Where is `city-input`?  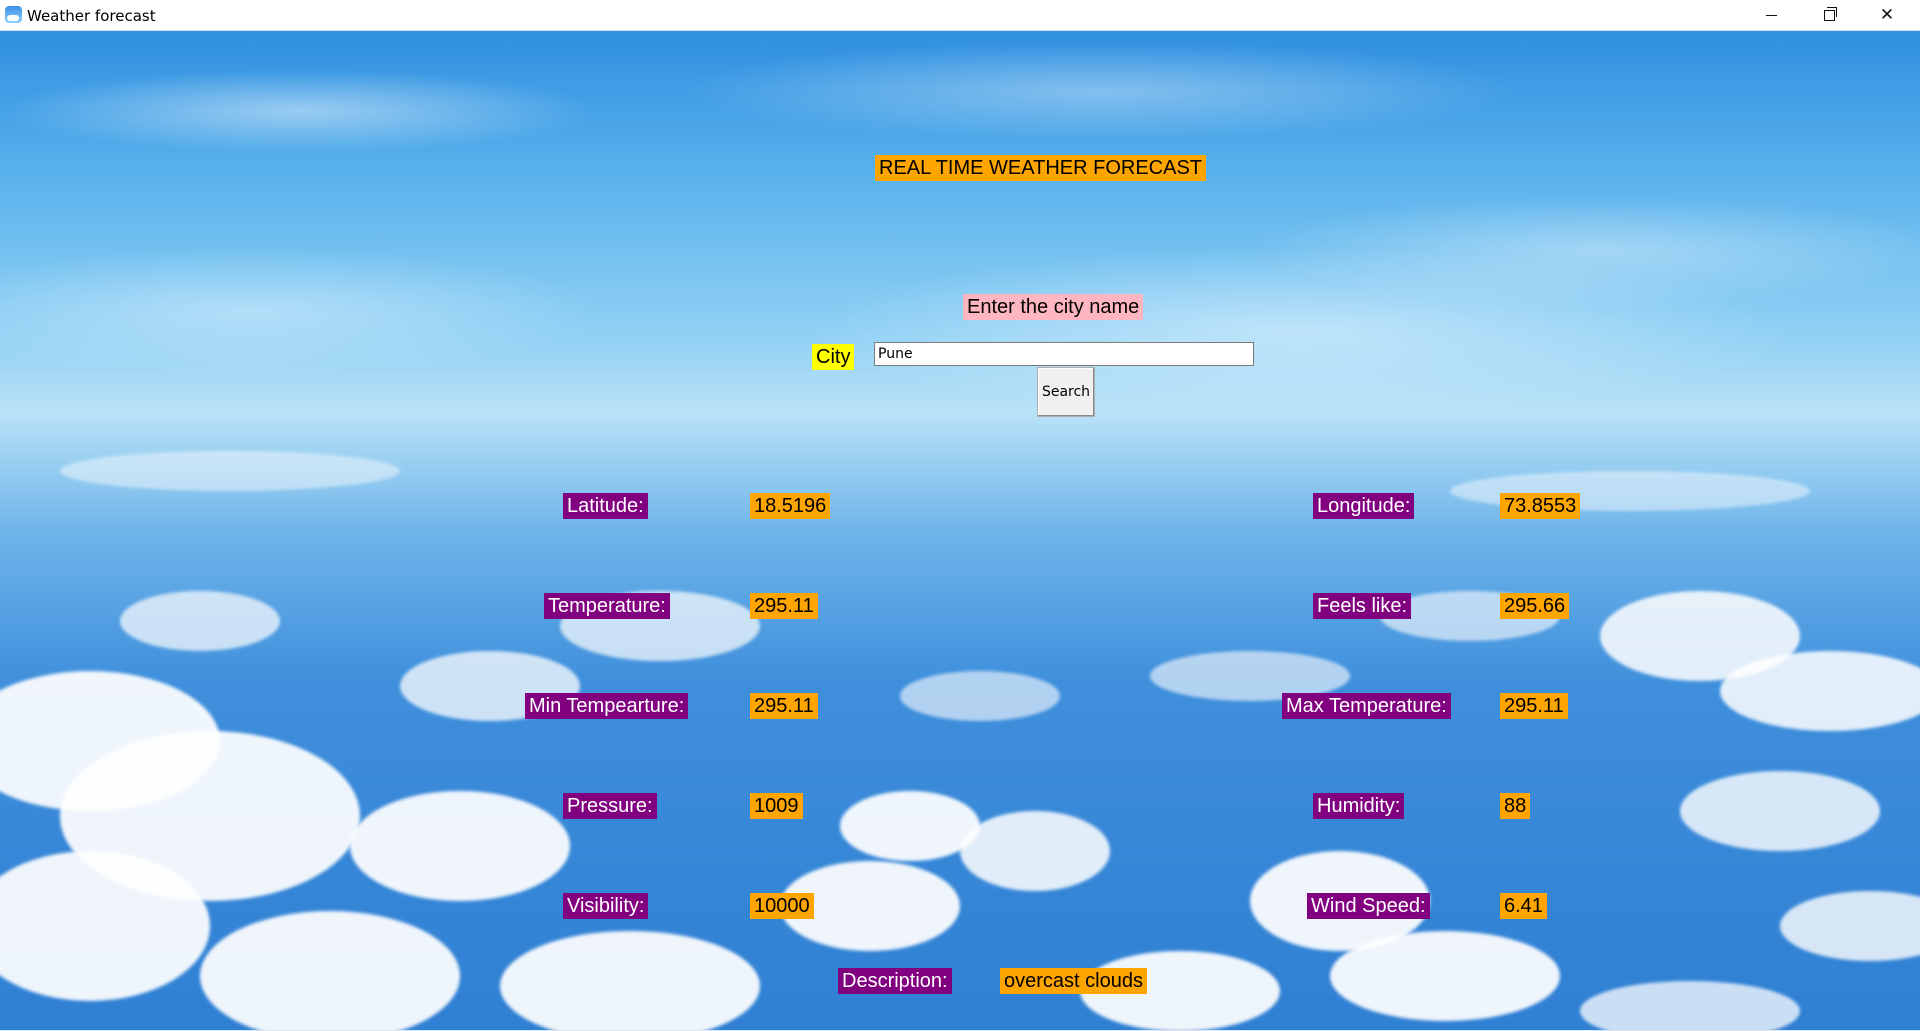
city-input is located at coordinates (1064, 354).